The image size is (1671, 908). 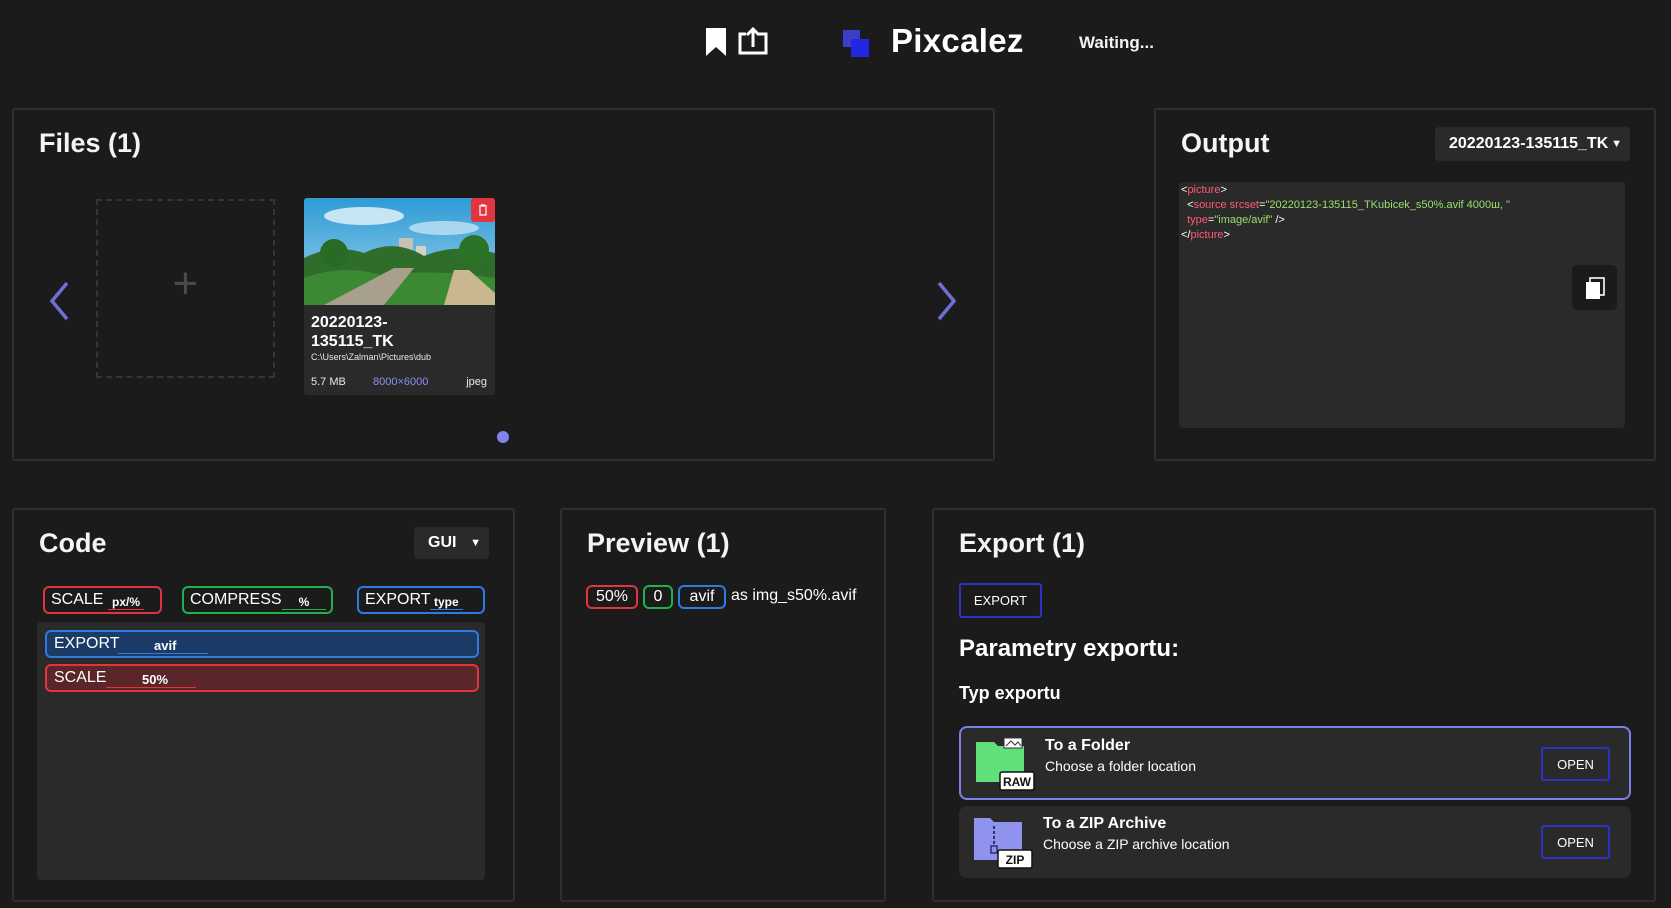 I want to click on option-title: To a ZIP Archive, so click(x=1105, y=823).